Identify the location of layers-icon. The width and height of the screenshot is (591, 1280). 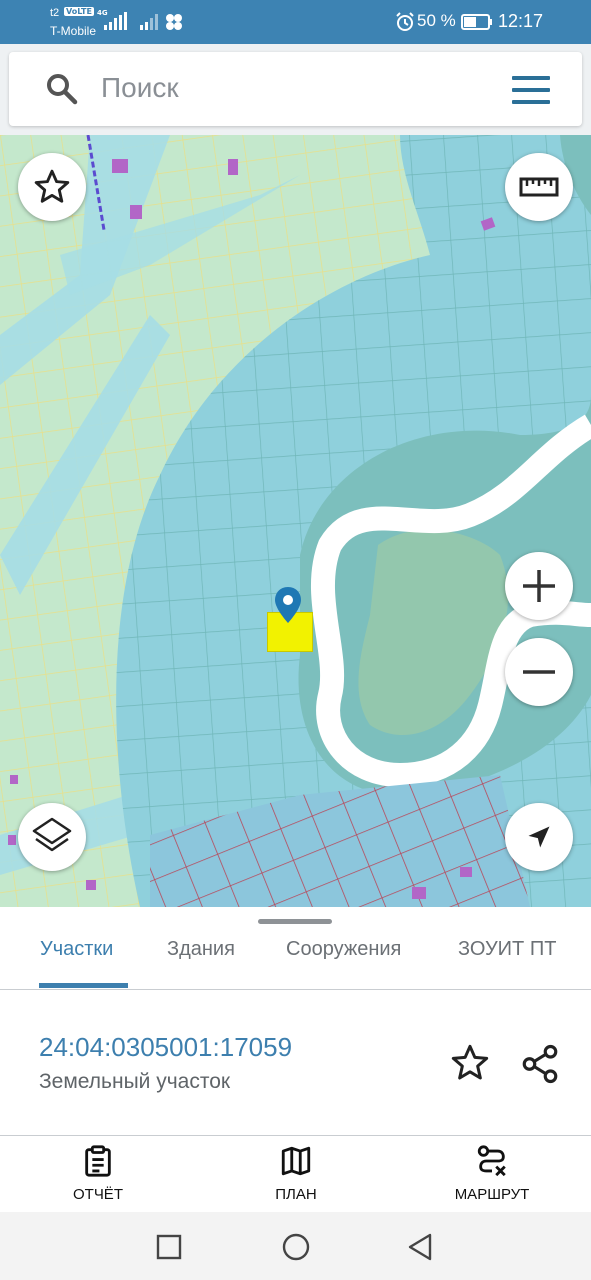
(52, 834).